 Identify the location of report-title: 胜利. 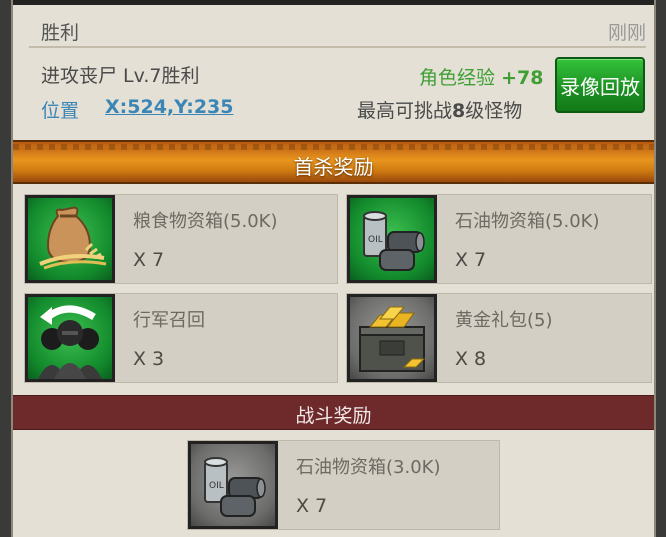
(60, 33).